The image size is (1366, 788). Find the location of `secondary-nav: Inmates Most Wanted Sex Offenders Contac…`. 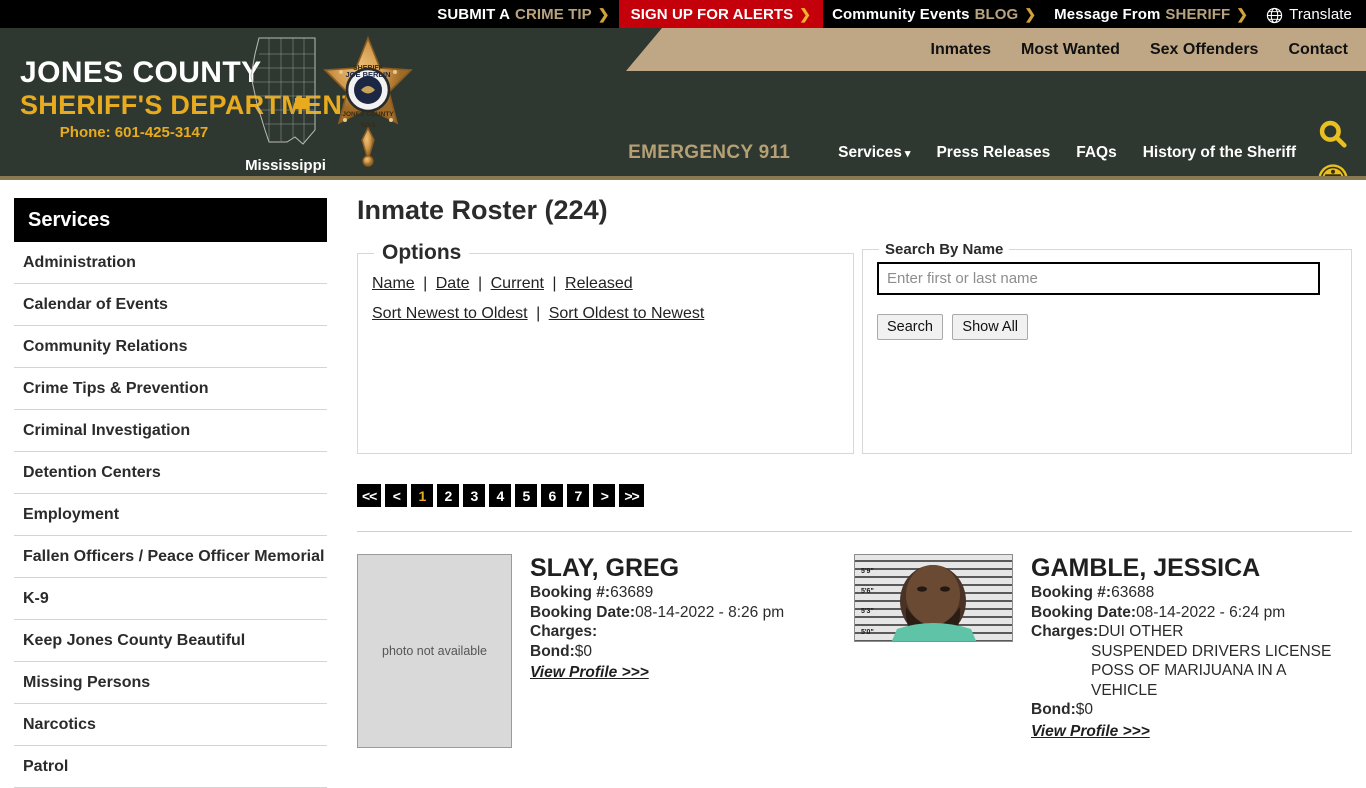

secondary-nav: Inmates Most Wanted Sex Offenders Contac… is located at coordinates (996, 49).